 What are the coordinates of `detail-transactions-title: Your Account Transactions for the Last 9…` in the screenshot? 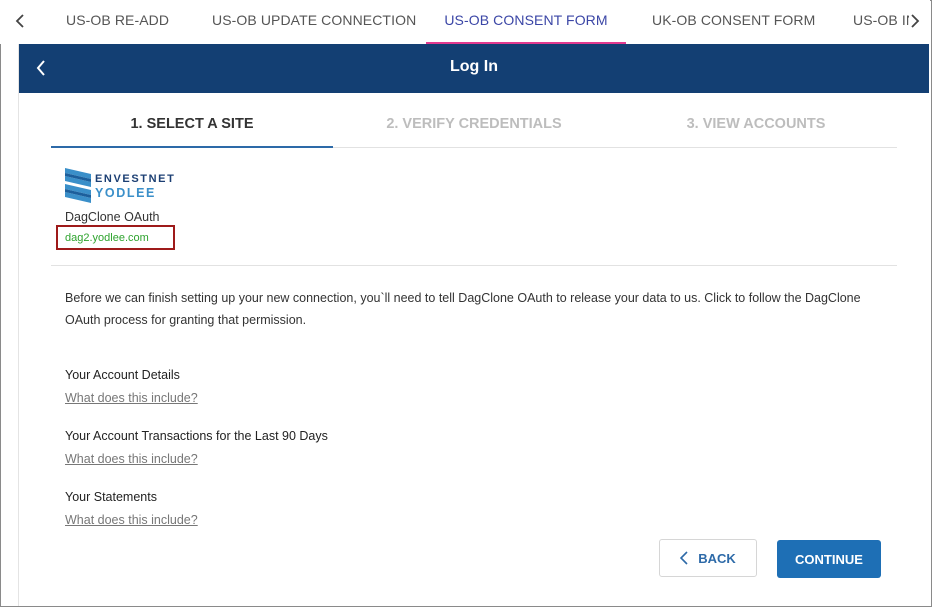 It's located at (196, 436).